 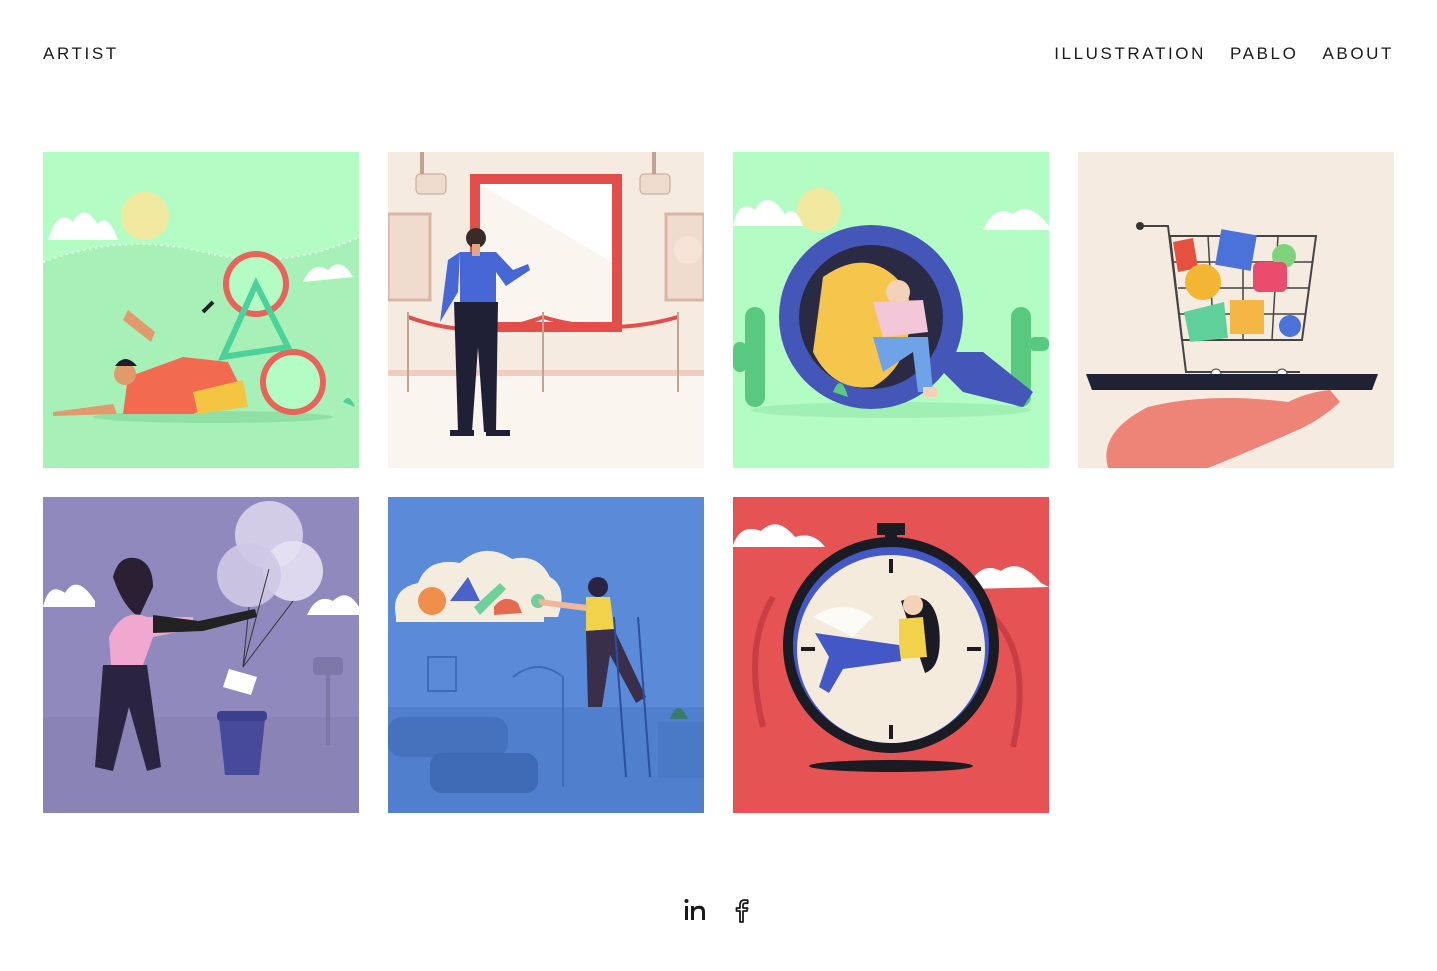 I want to click on nav-pablo: PABLO, so click(x=1264, y=54).